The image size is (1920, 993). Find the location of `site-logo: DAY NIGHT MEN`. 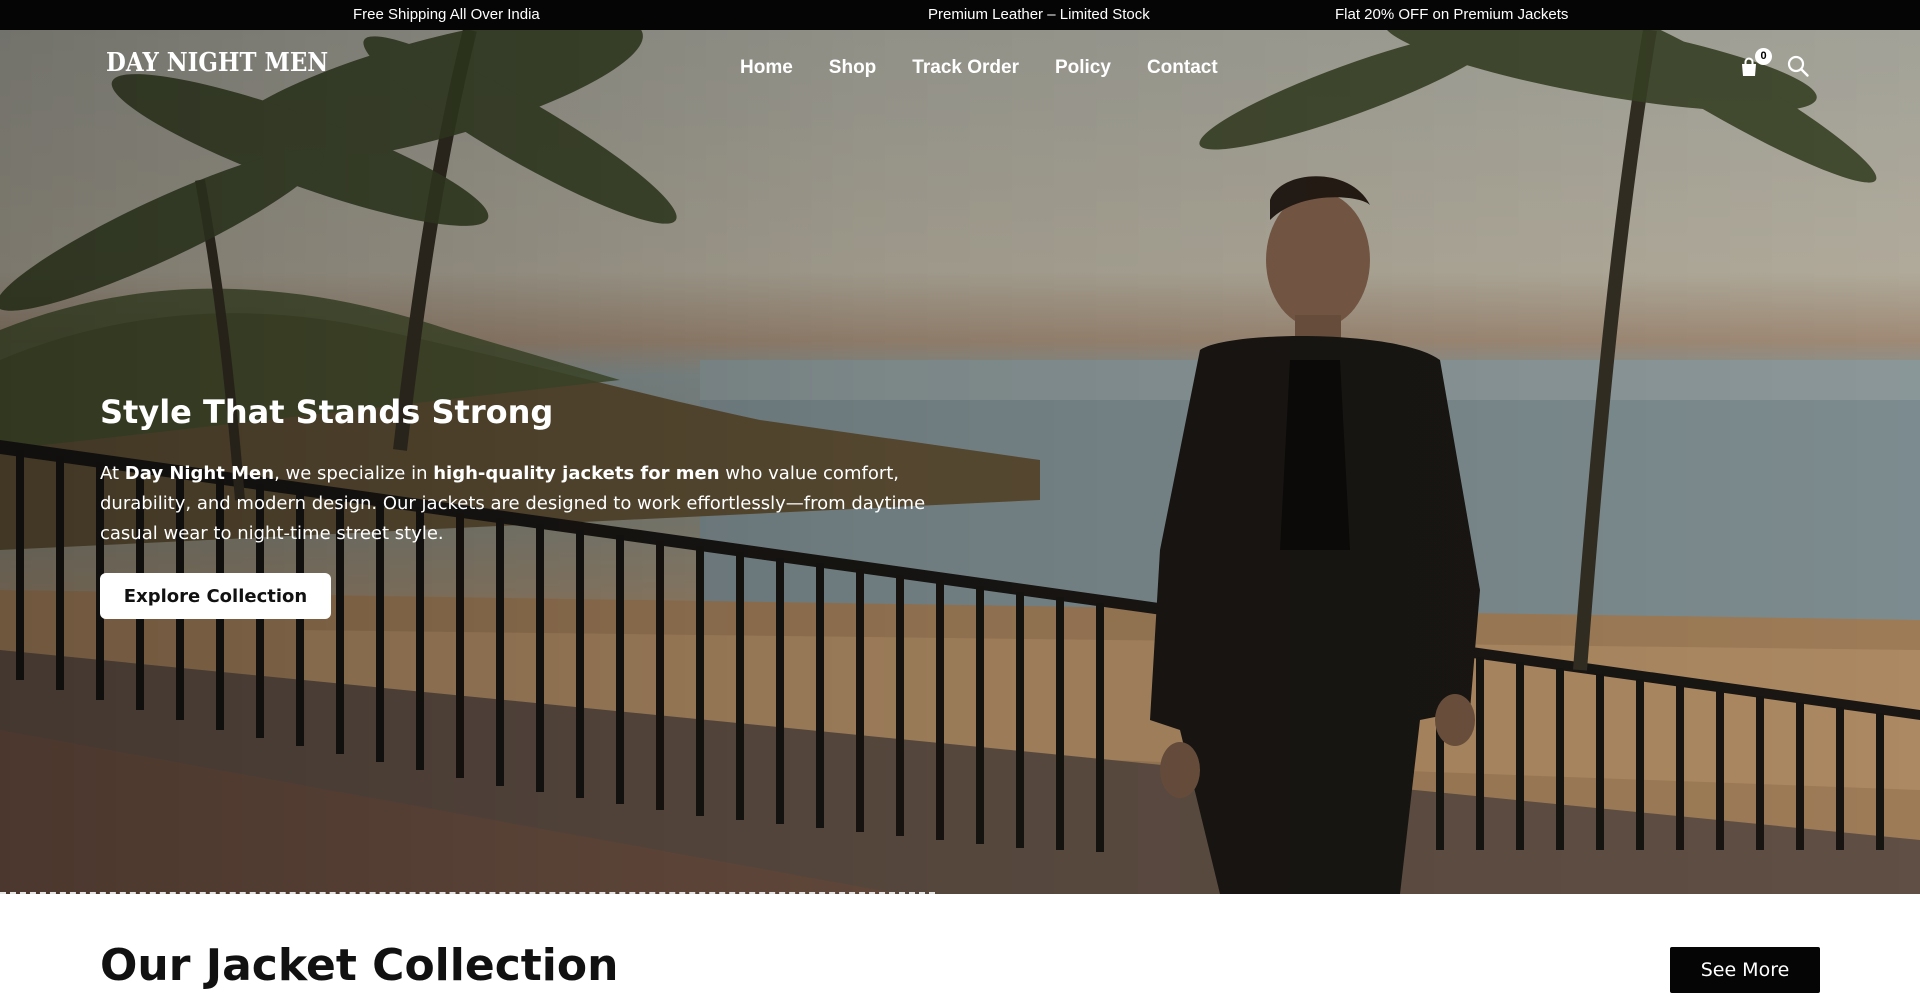

site-logo: DAY NIGHT MEN is located at coordinates (217, 63).